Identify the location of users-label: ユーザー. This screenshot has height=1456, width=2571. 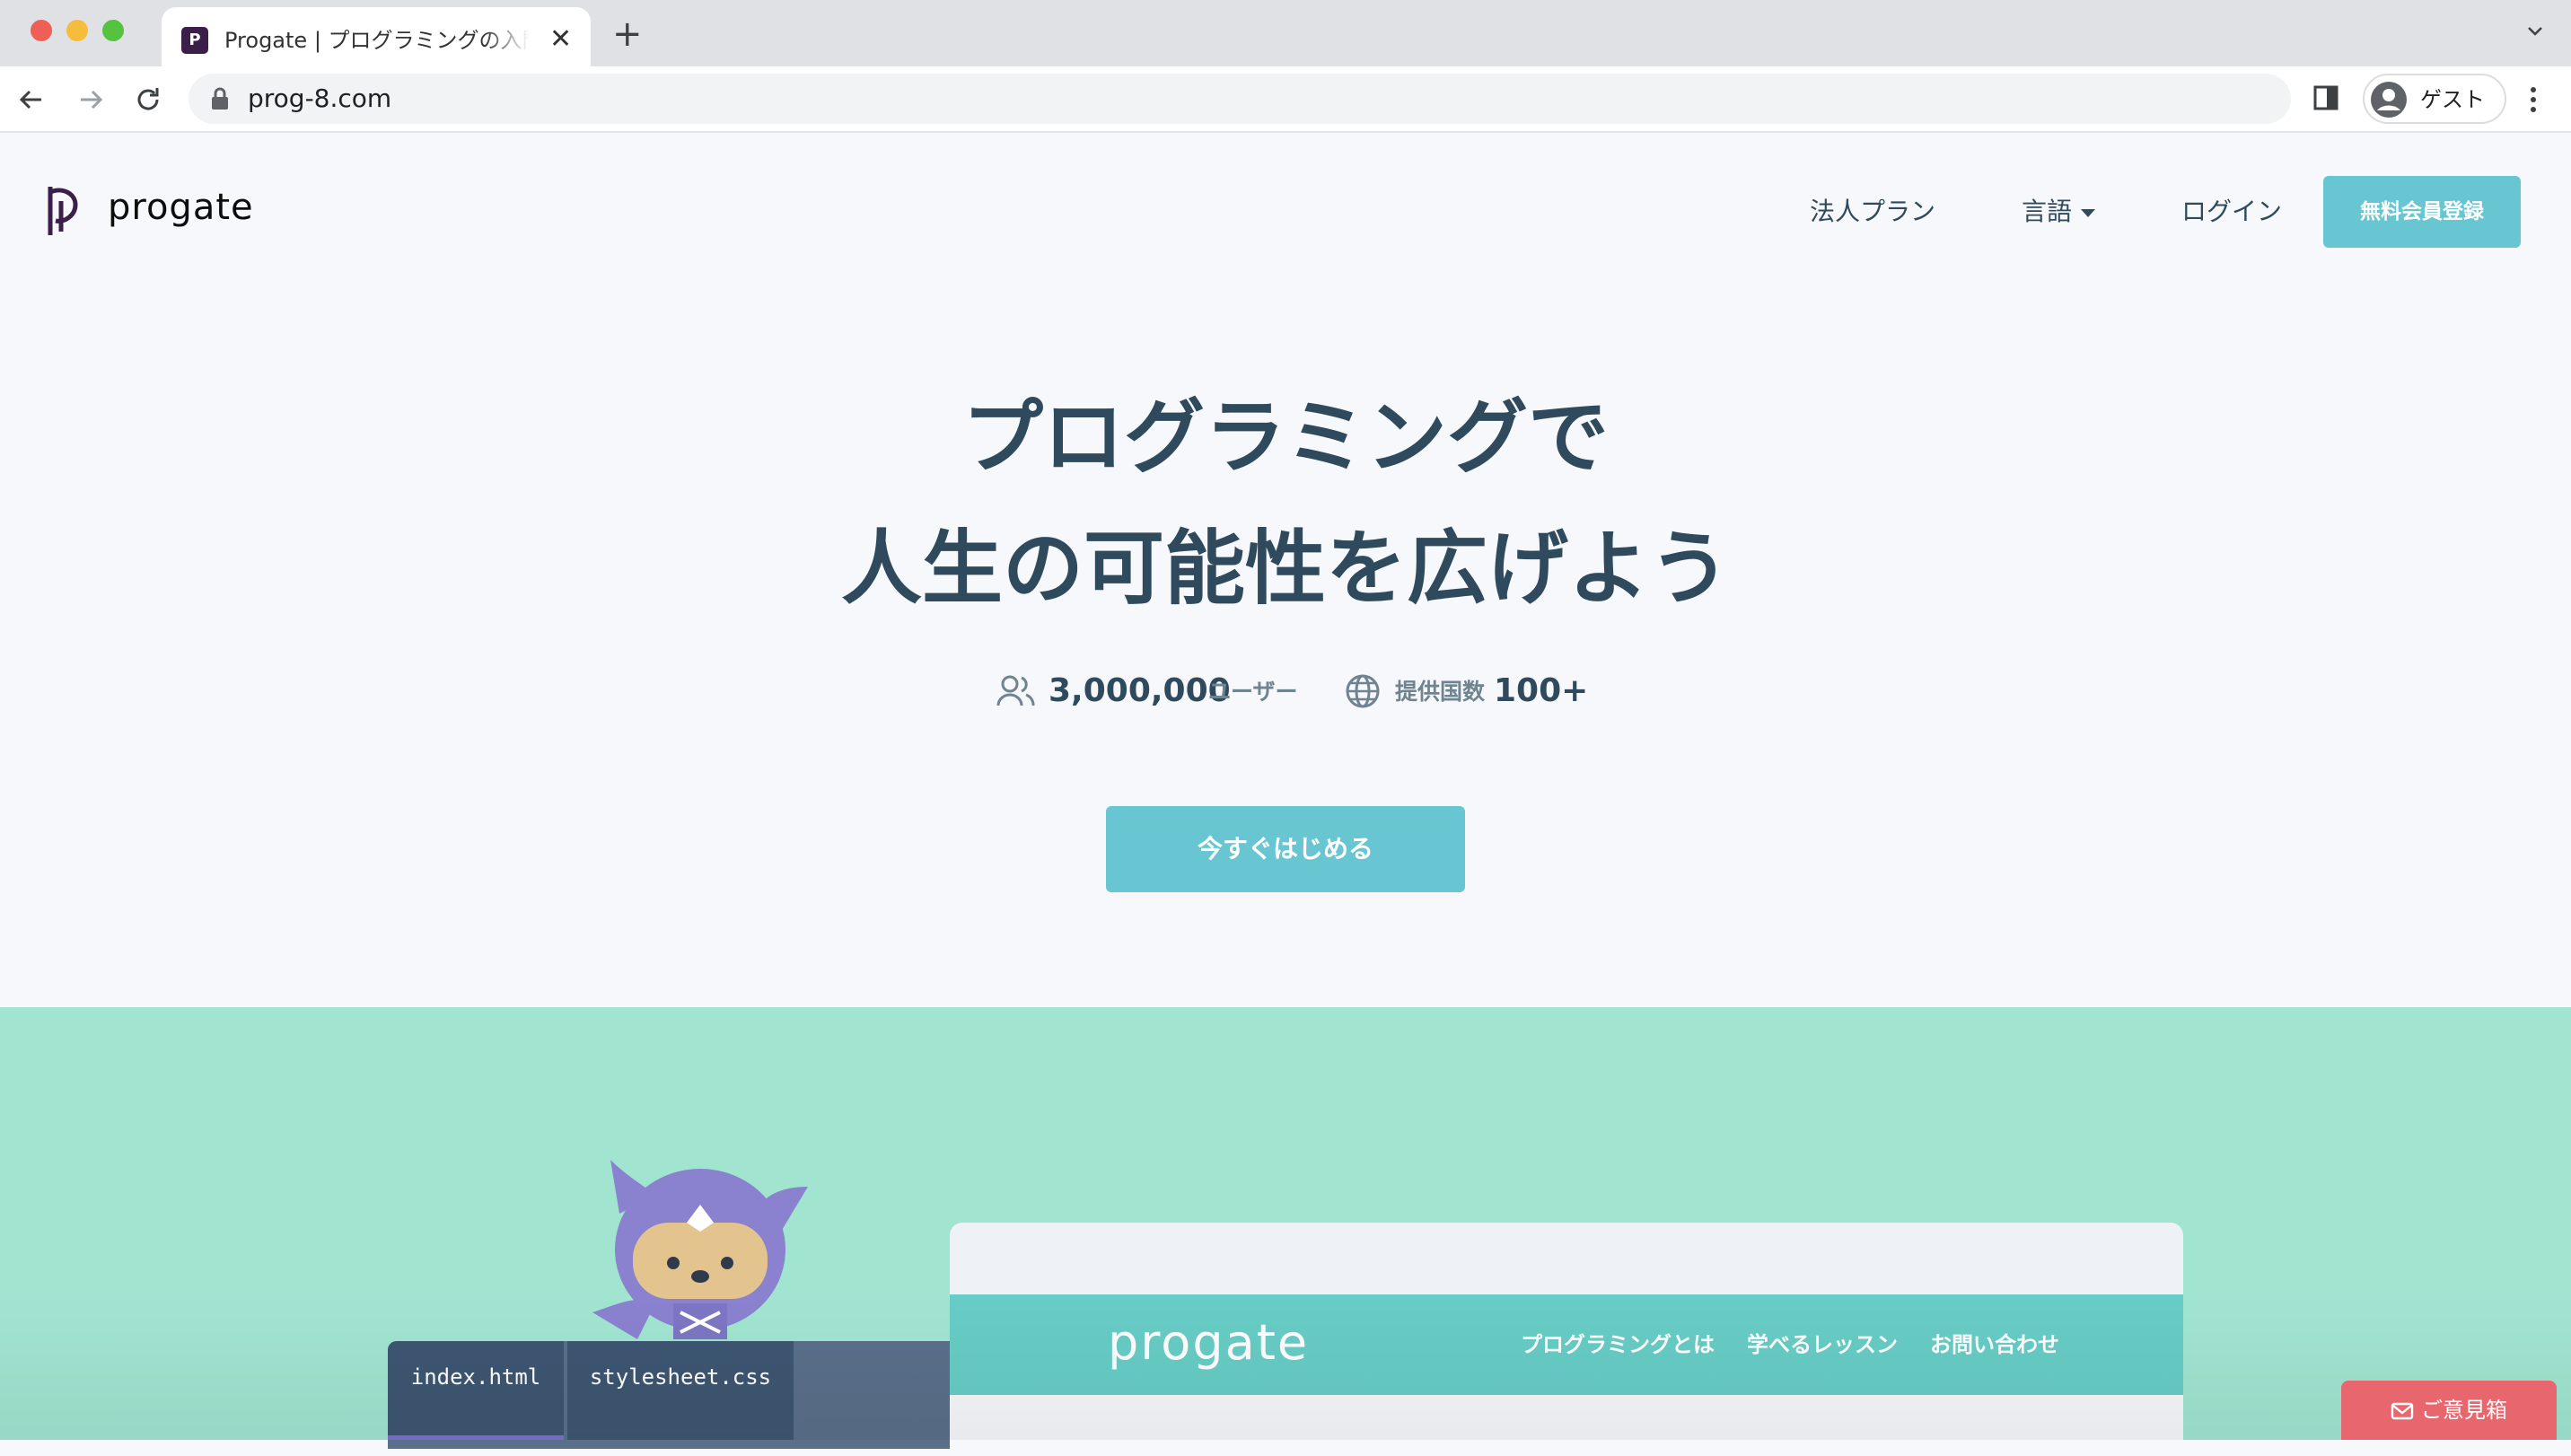
(1253, 692).